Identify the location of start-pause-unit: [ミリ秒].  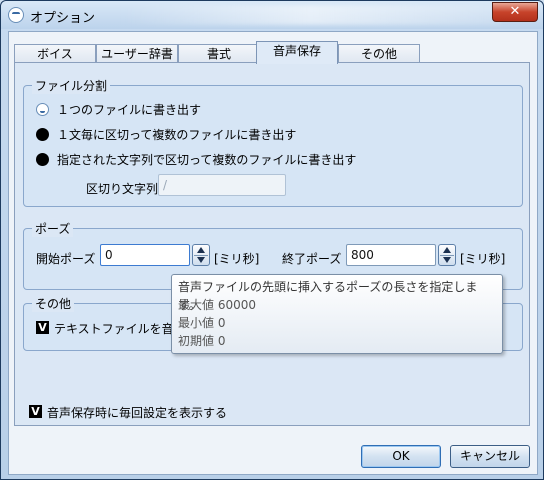
(237, 259).